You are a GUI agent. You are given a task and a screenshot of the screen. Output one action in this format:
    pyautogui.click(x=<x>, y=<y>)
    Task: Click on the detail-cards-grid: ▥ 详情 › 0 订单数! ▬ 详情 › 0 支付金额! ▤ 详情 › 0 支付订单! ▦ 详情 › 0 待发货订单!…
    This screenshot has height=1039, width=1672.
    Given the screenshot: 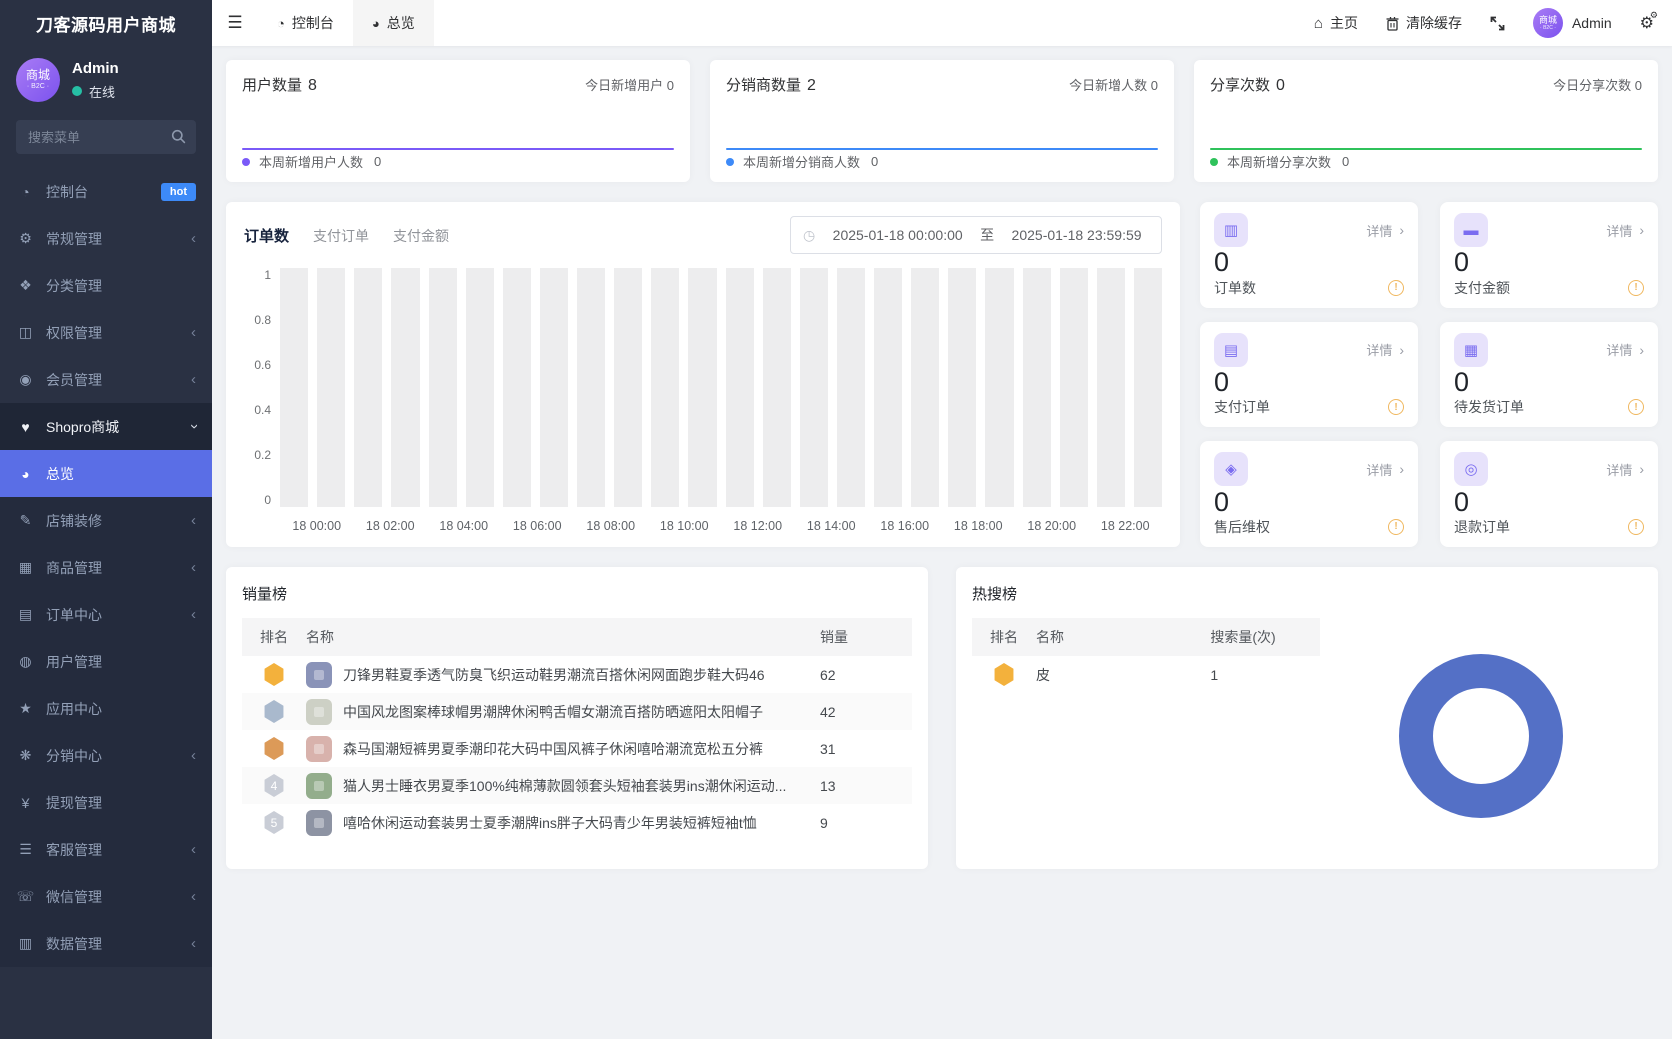 What is the action you would take?
    pyautogui.click(x=1429, y=374)
    